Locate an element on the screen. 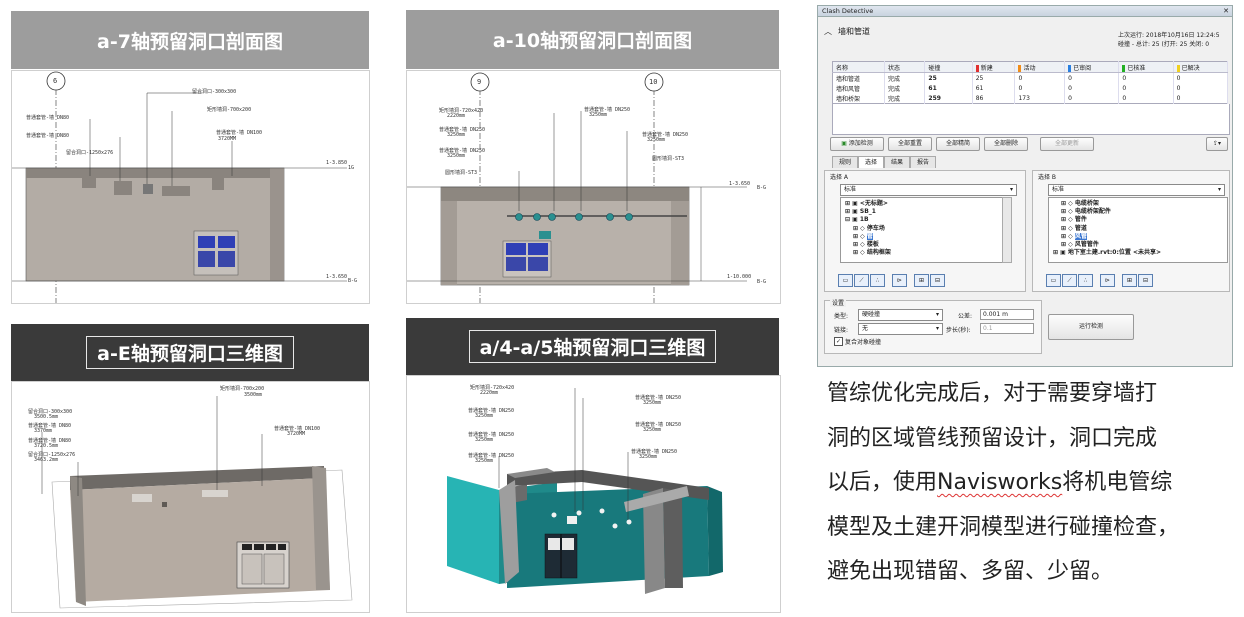  clash-summary: 碰撞 - 总计: 25 (打开: 25 关闭: 0 is located at coordinates (1164, 44).